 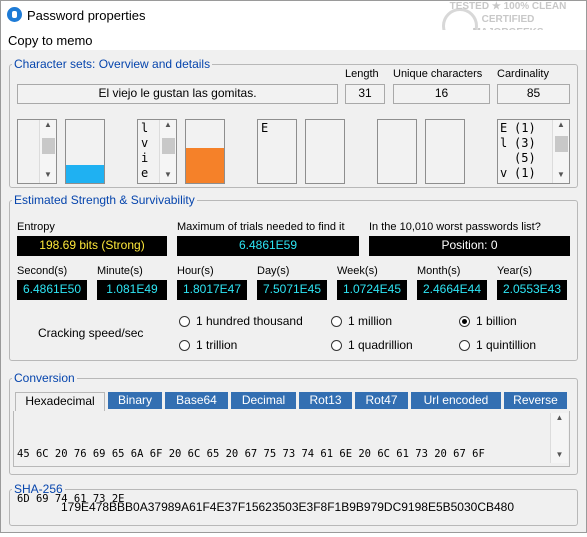 I want to click on charset-list-3-chars: E, so click(x=265, y=128).